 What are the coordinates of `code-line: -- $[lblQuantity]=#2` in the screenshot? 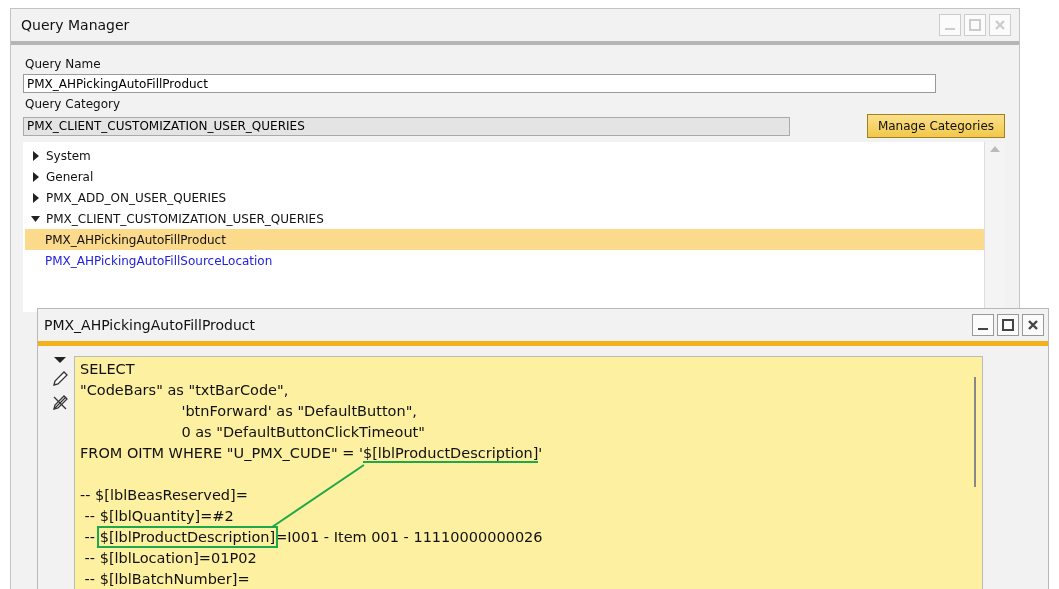 It's located at (159, 516).